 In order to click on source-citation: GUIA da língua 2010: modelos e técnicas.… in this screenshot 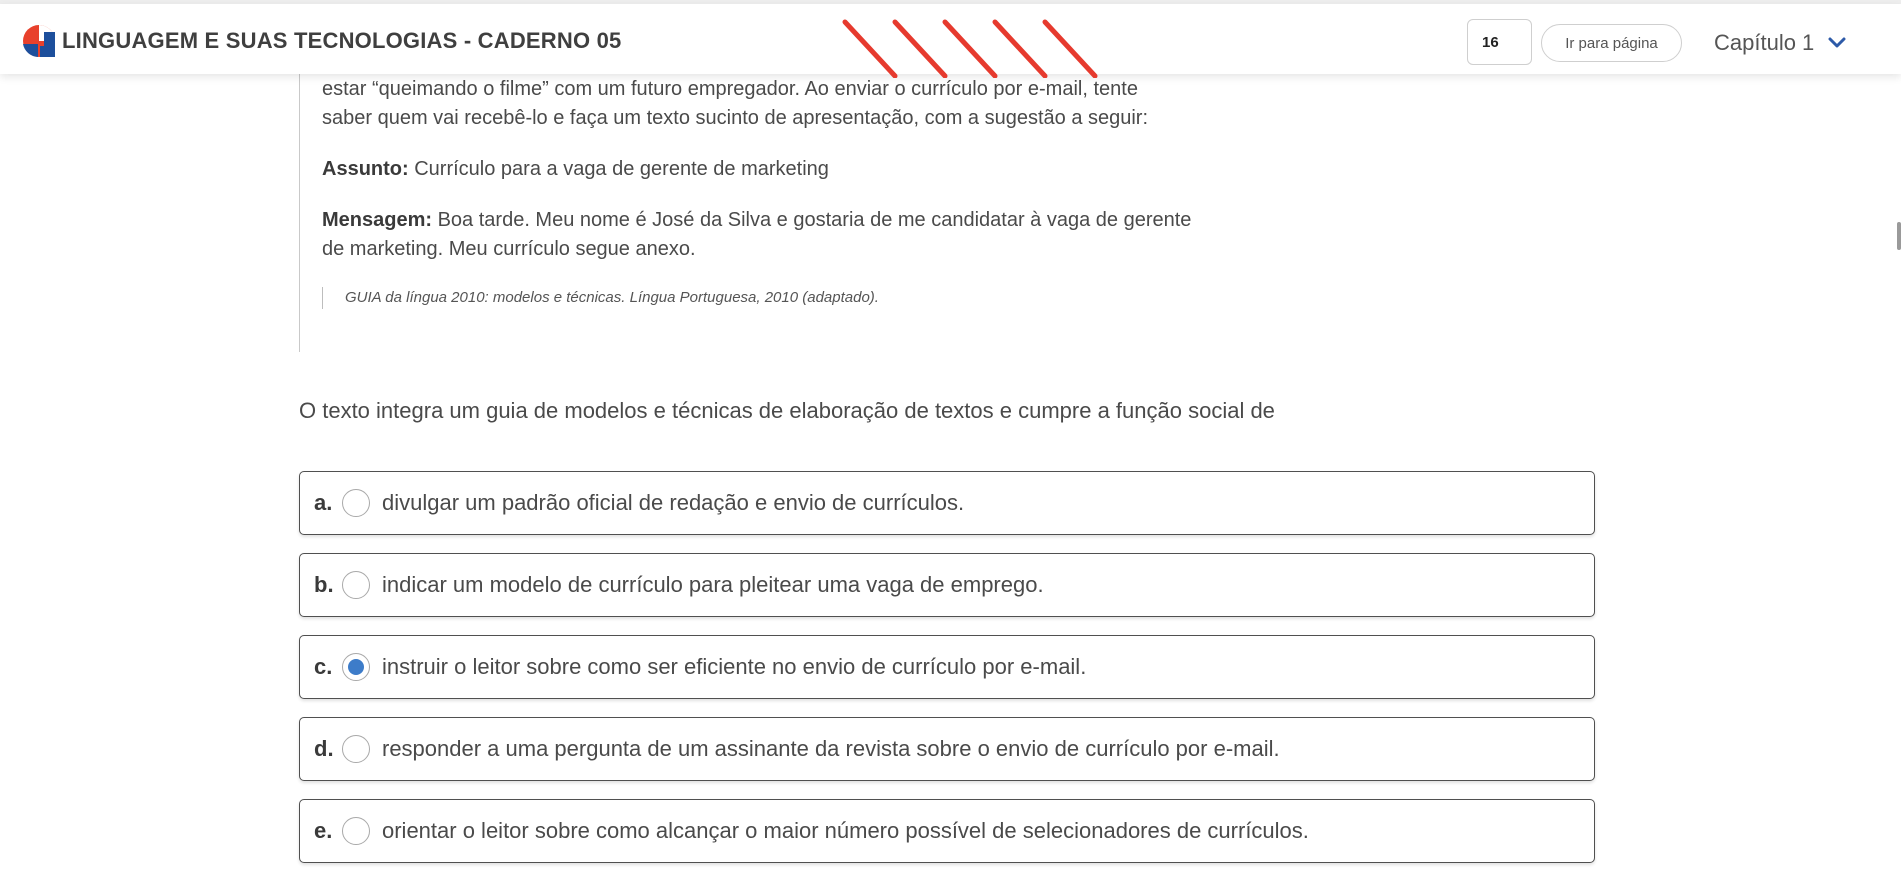, I will do `click(600, 298)`.